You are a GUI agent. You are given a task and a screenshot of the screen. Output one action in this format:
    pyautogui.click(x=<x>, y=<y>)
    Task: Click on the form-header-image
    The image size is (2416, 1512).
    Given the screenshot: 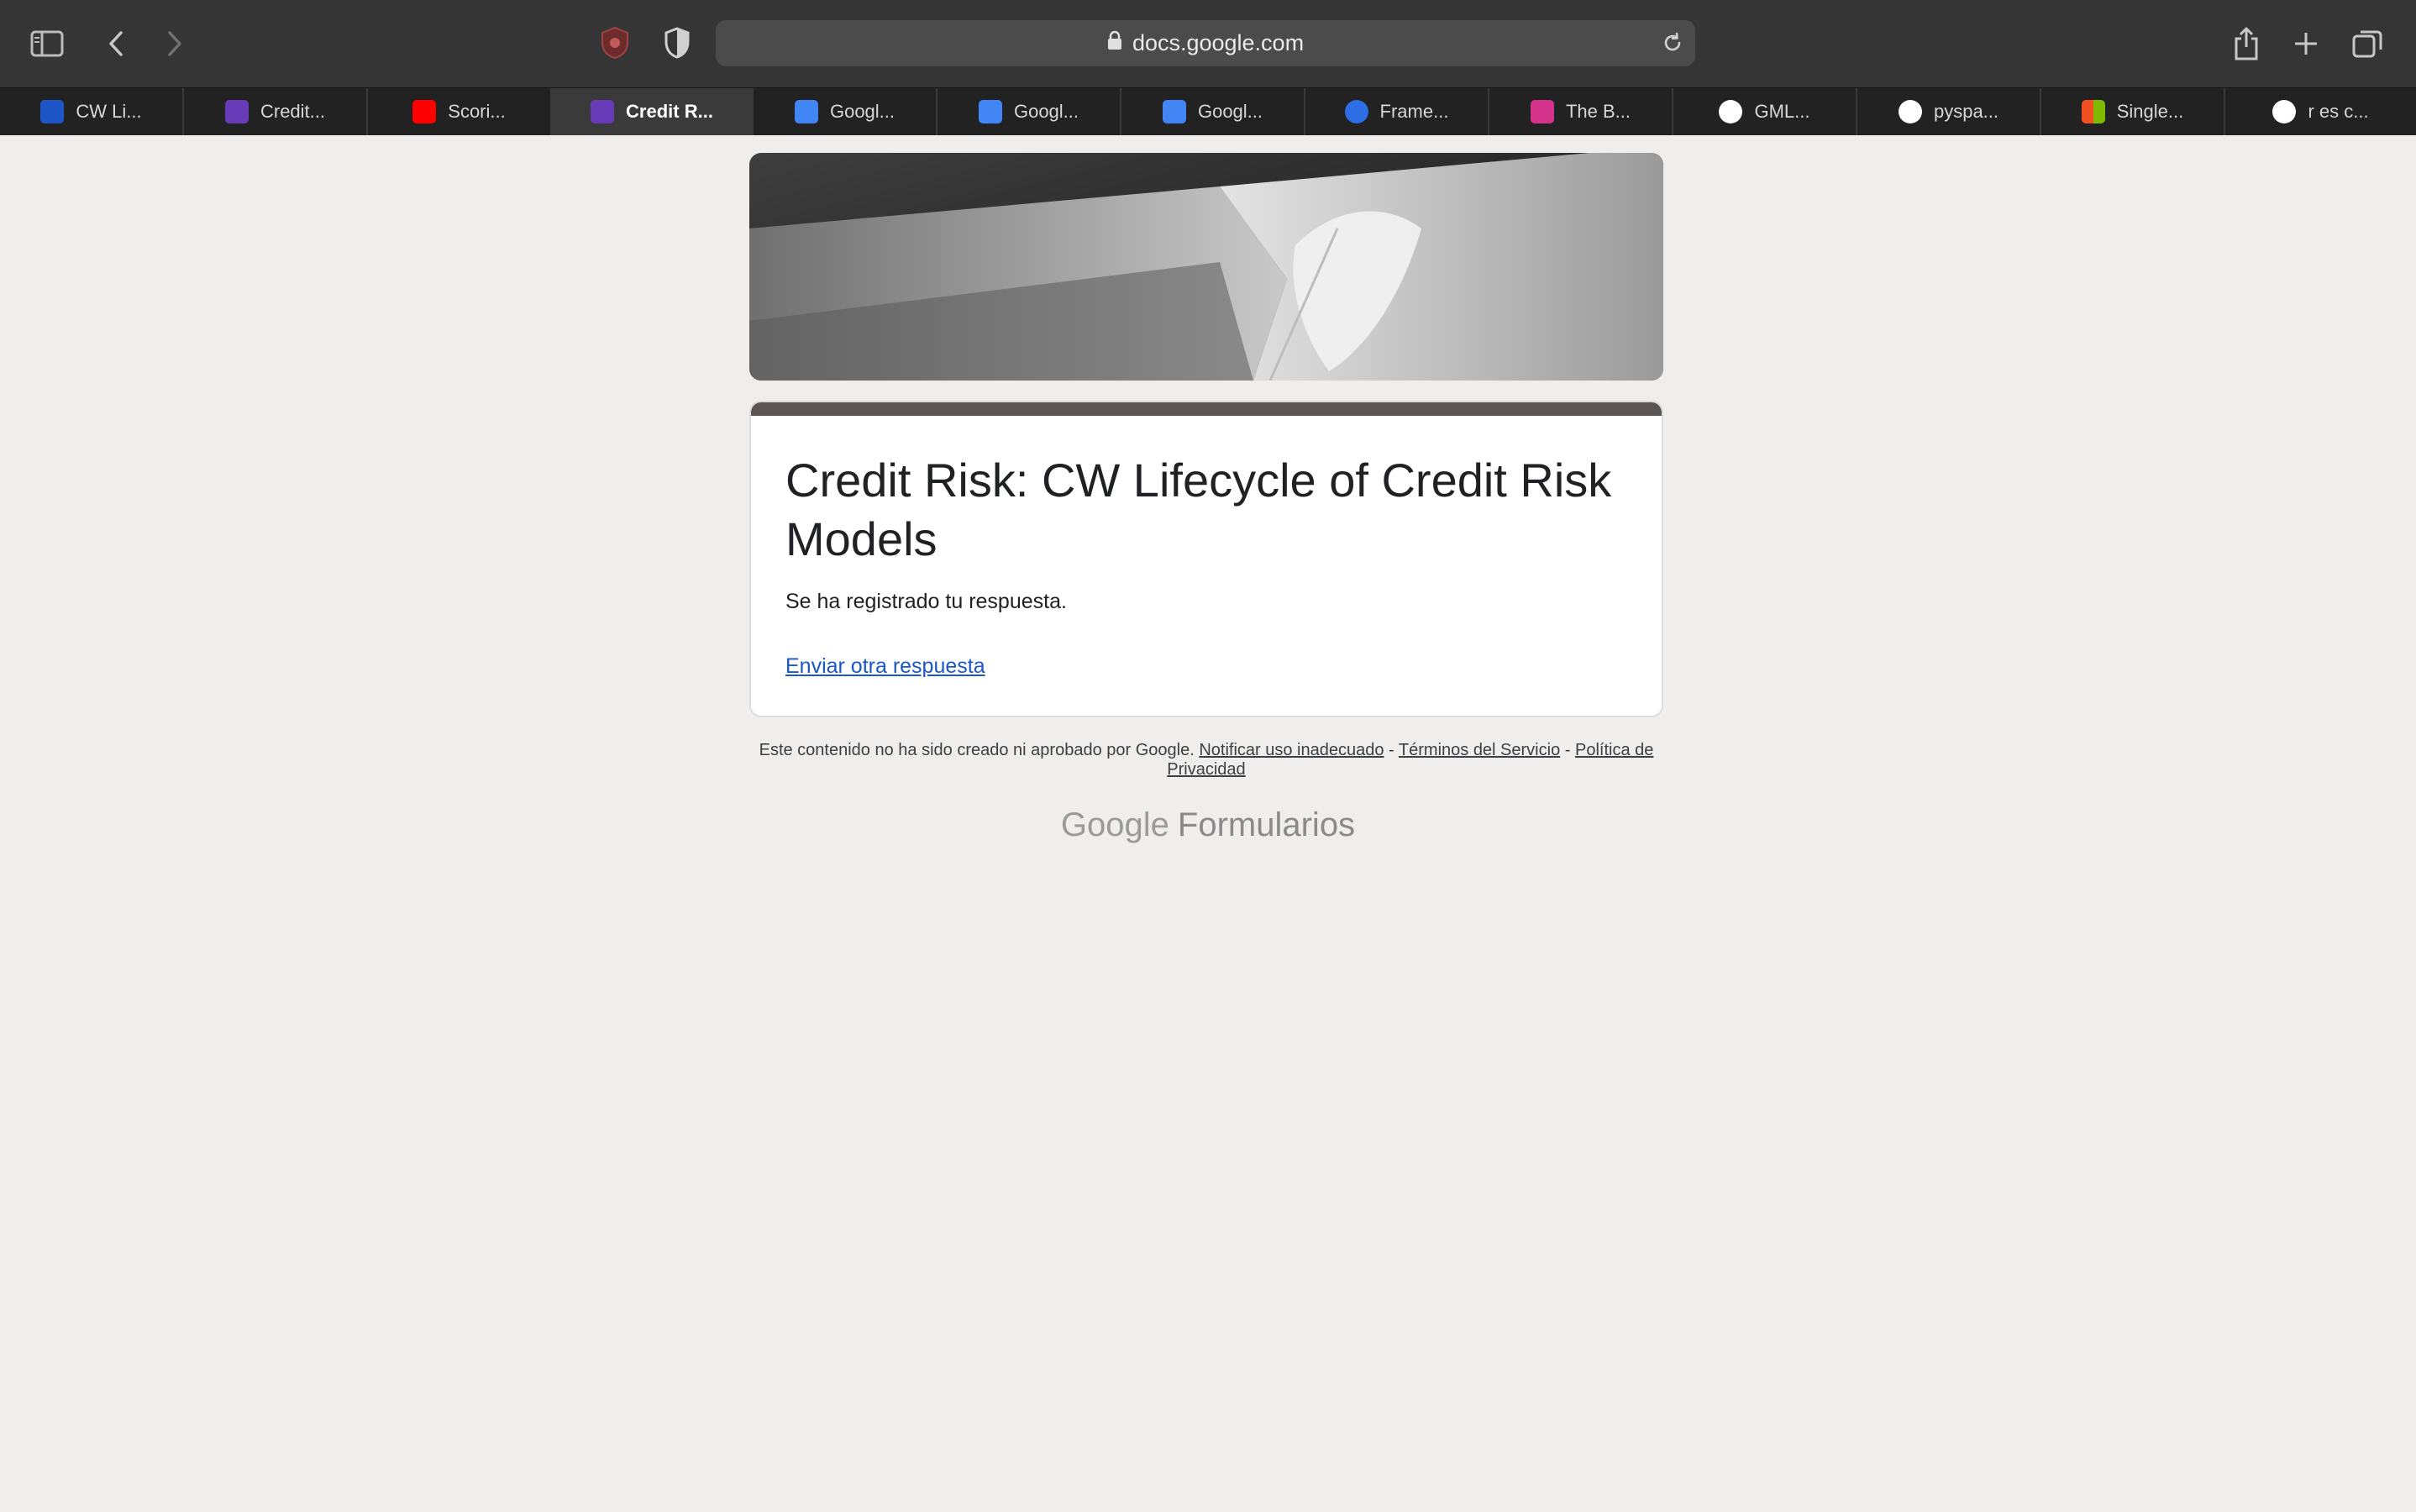 What is the action you would take?
    pyautogui.click(x=1206, y=267)
    